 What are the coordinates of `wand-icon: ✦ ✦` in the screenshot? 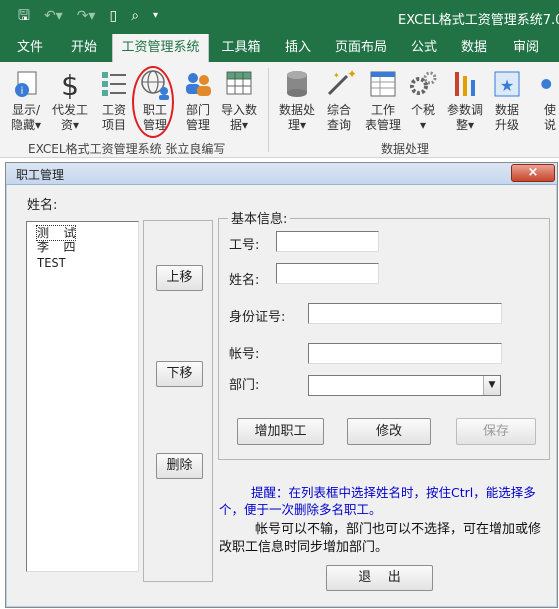 It's located at (341, 82).